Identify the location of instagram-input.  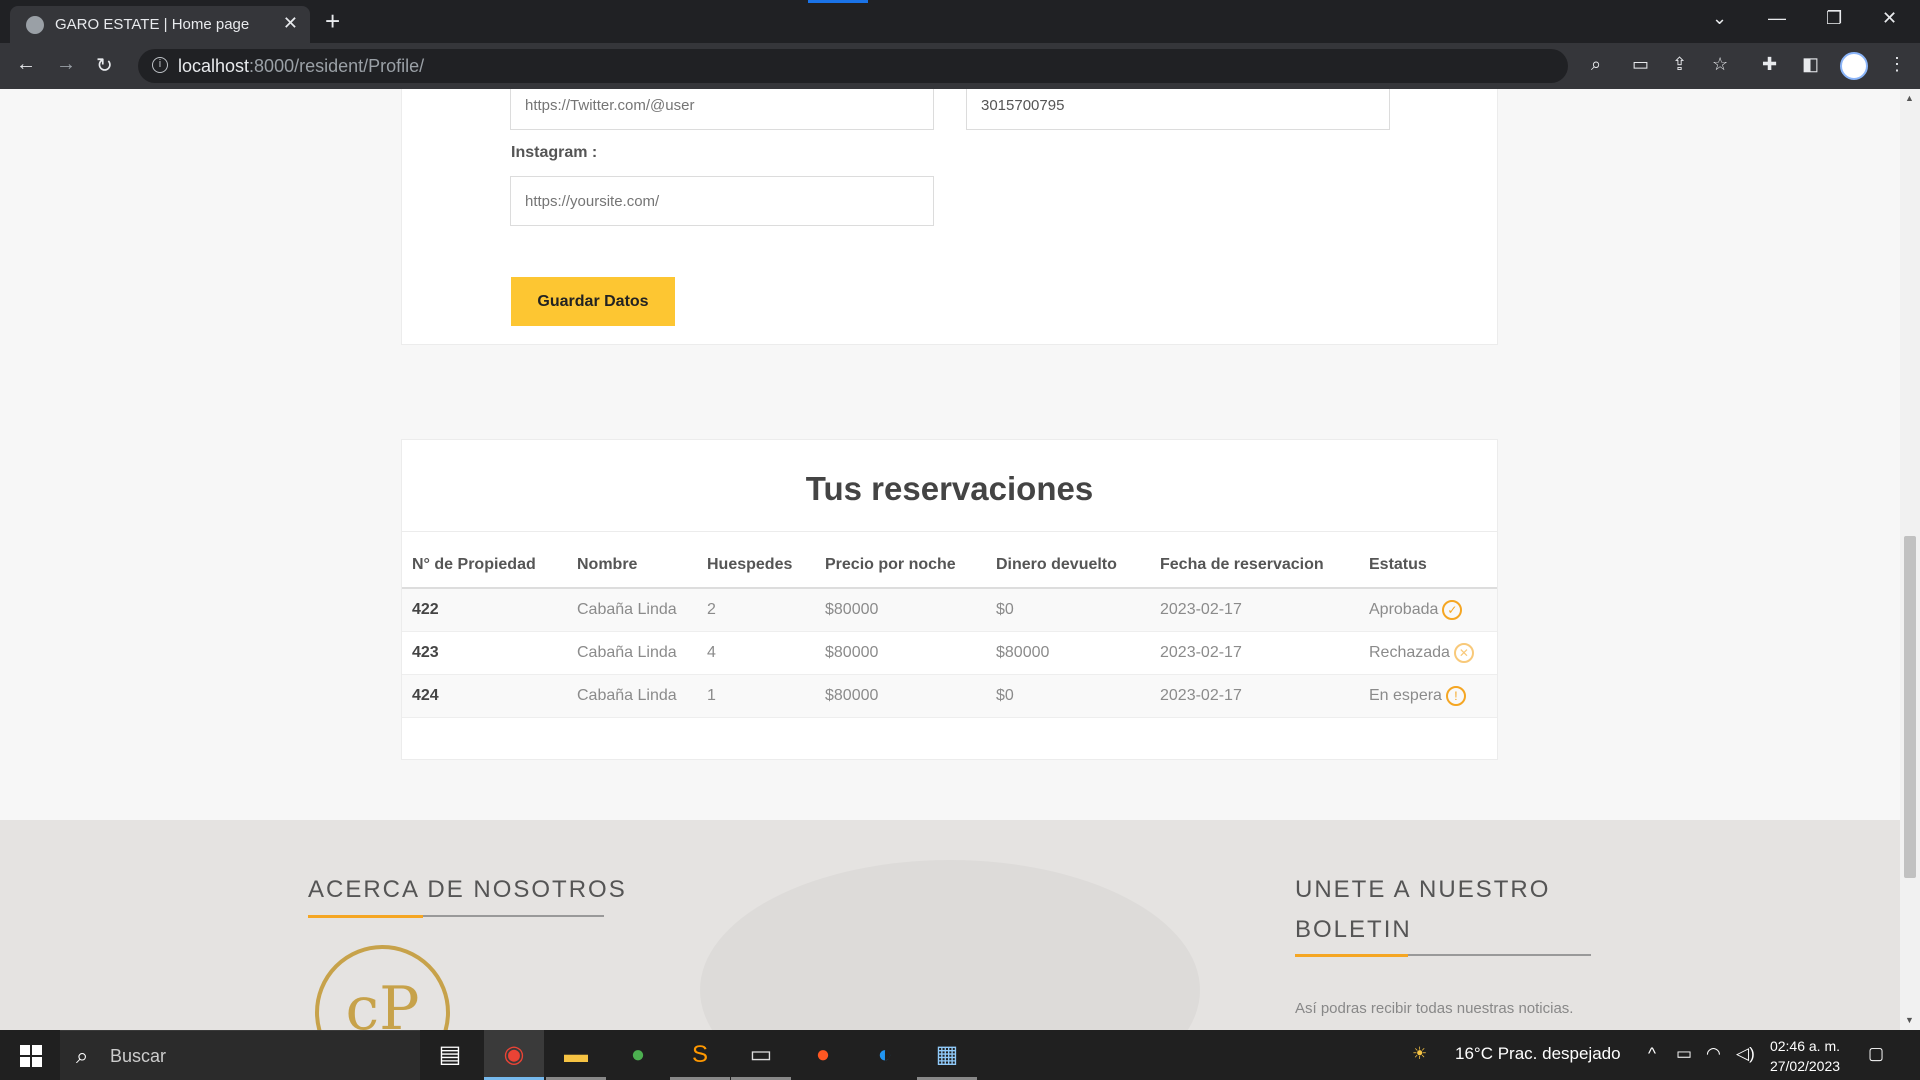
(722, 201).